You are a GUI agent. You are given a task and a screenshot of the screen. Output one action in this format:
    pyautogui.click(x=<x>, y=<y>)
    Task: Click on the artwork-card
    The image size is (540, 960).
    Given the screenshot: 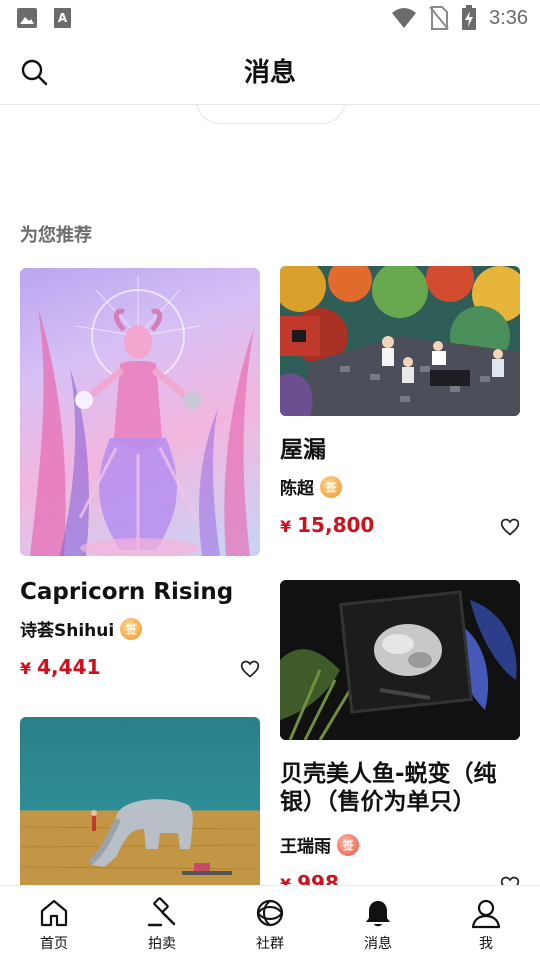 What is the action you would take?
    pyautogui.click(x=140, y=802)
    